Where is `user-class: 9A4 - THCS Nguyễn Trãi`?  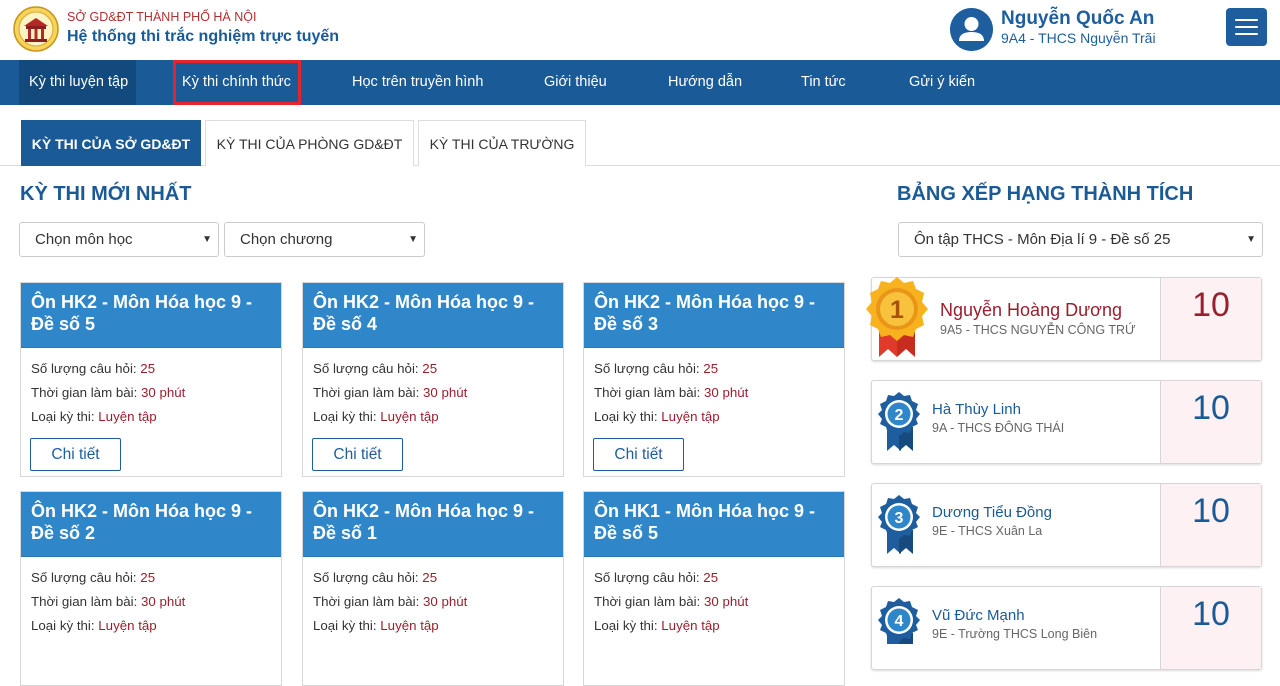
user-class: 9A4 - THCS Nguyễn Trãi is located at coordinates (1078, 38).